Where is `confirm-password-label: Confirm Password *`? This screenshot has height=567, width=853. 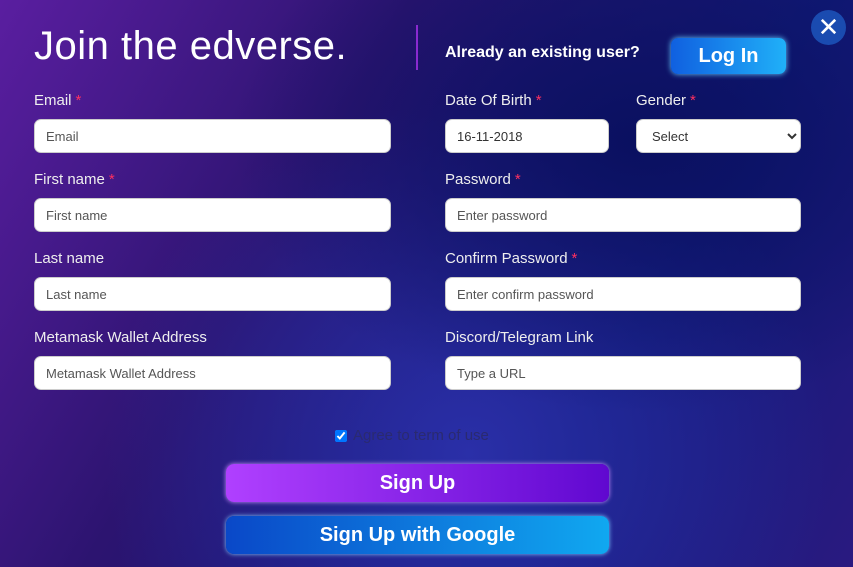
confirm-password-label: Confirm Password * is located at coordinates (511, 258).